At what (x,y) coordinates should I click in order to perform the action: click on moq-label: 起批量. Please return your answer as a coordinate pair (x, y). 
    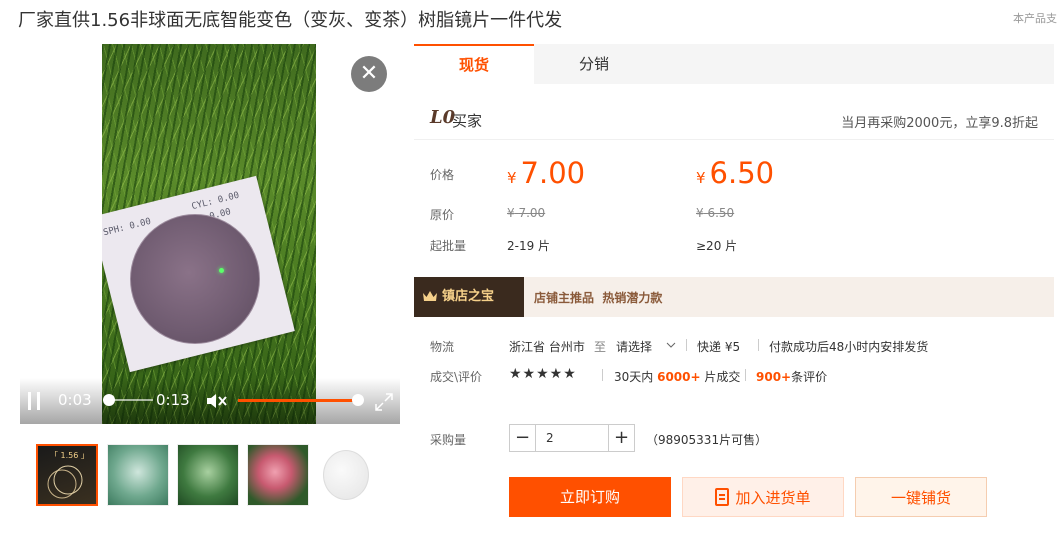
    Looking at the image, I should click on (448, 246).